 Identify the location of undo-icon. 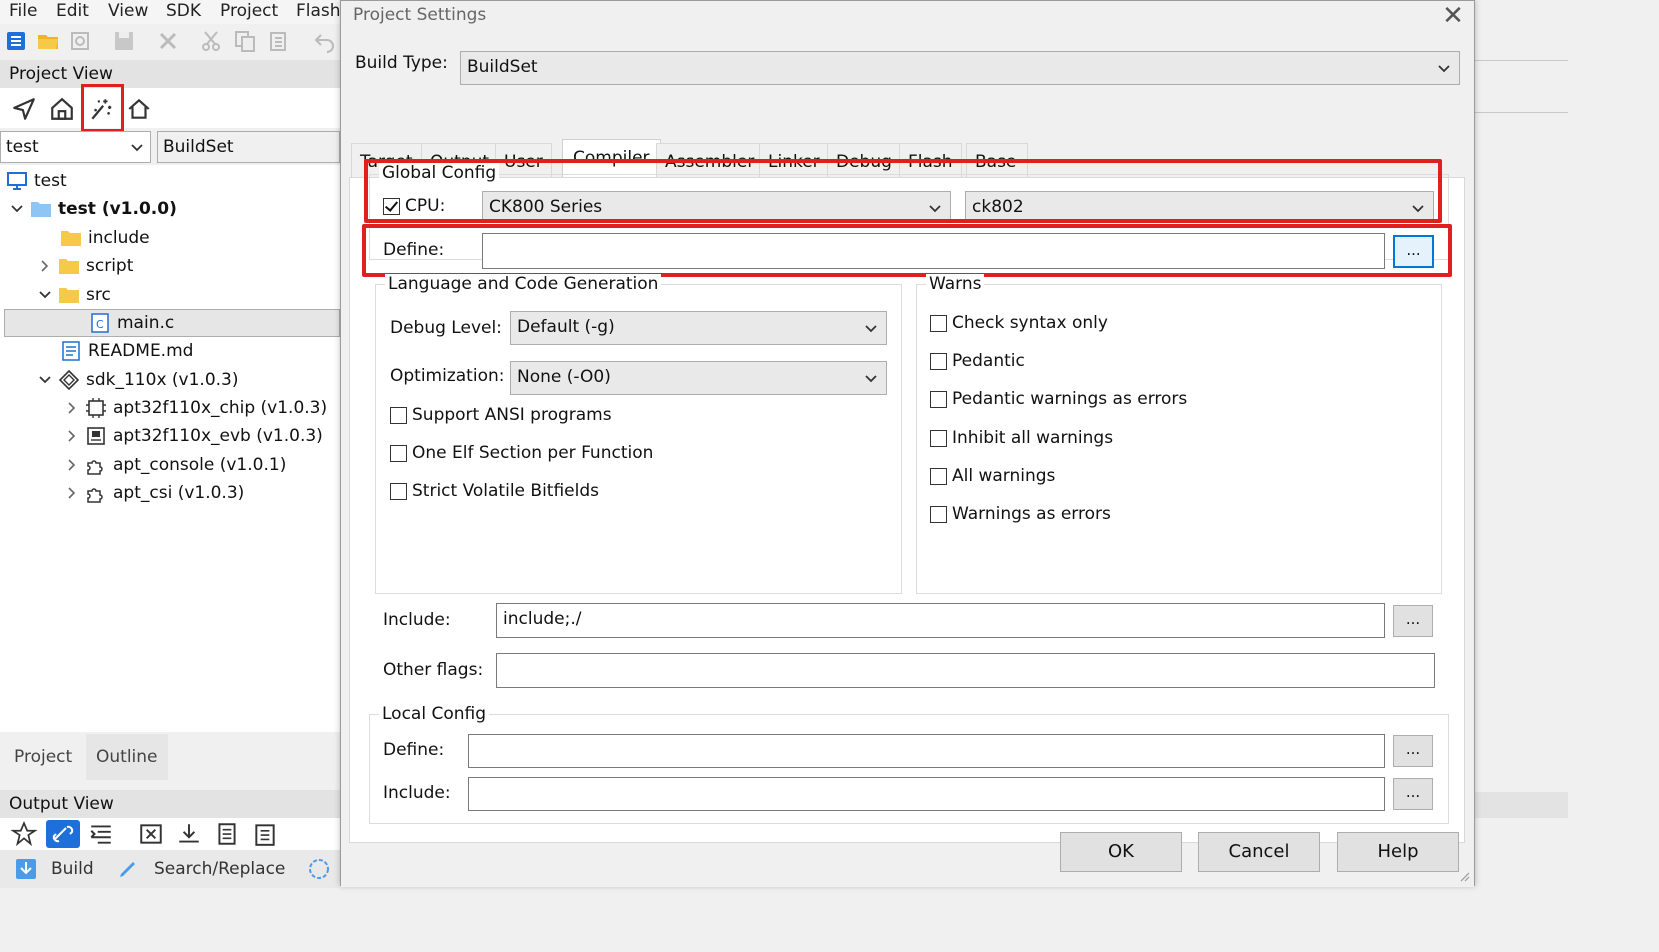
(325, 41).